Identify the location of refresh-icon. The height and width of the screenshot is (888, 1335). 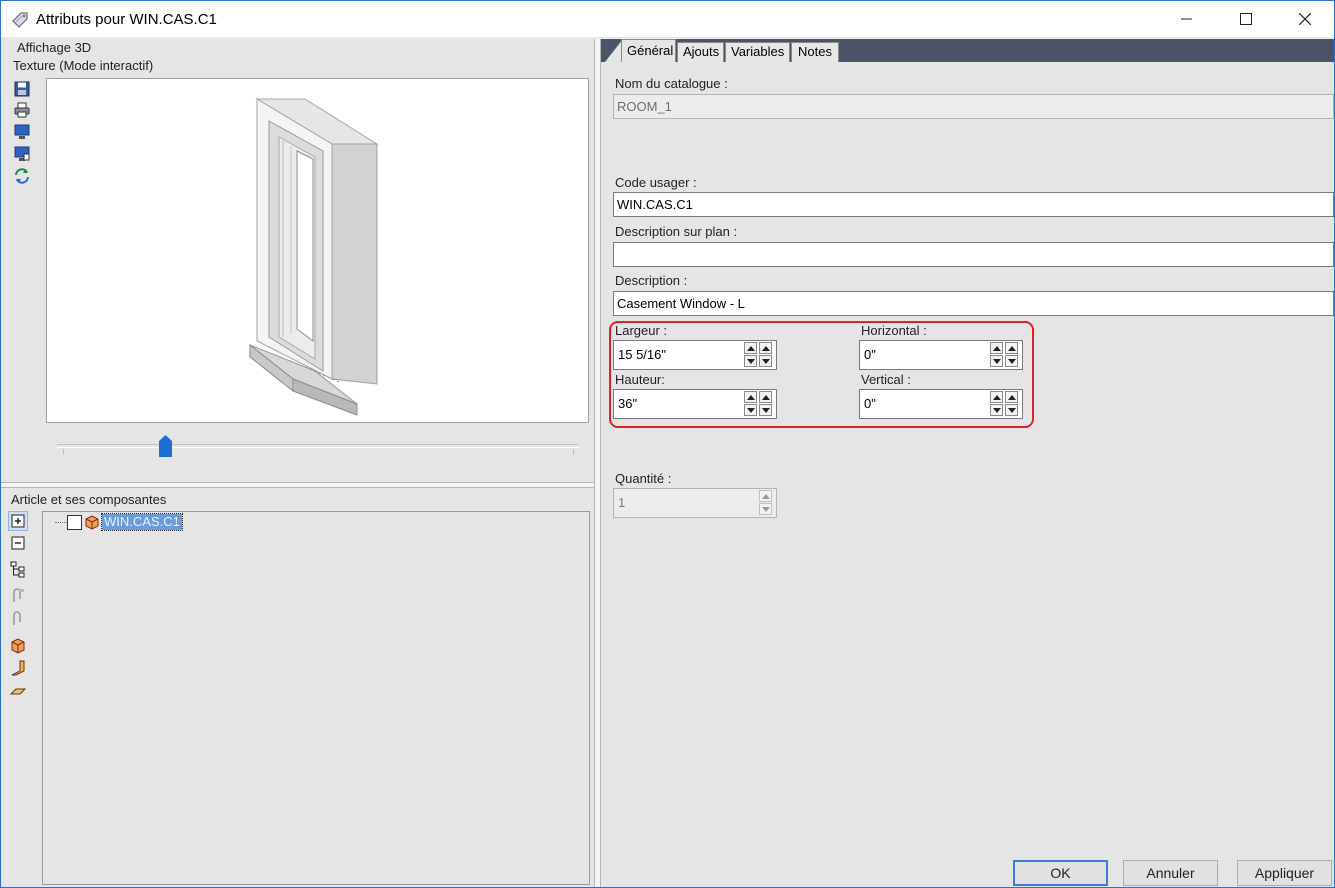
(22, 176).